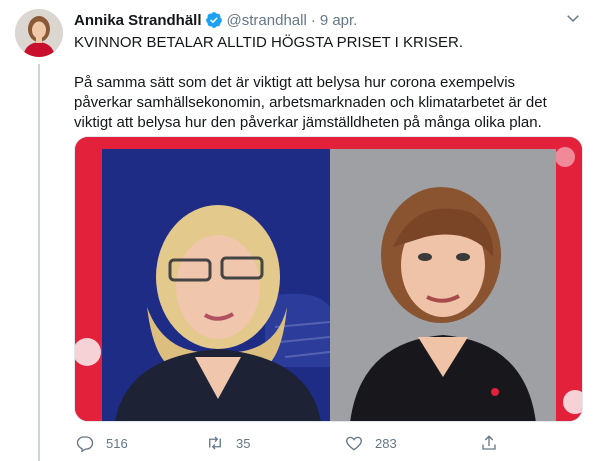 The width and height of the screenshot is (597, 461). I want to click on tweet-timestamp: 9 apr., so click(339, 20).